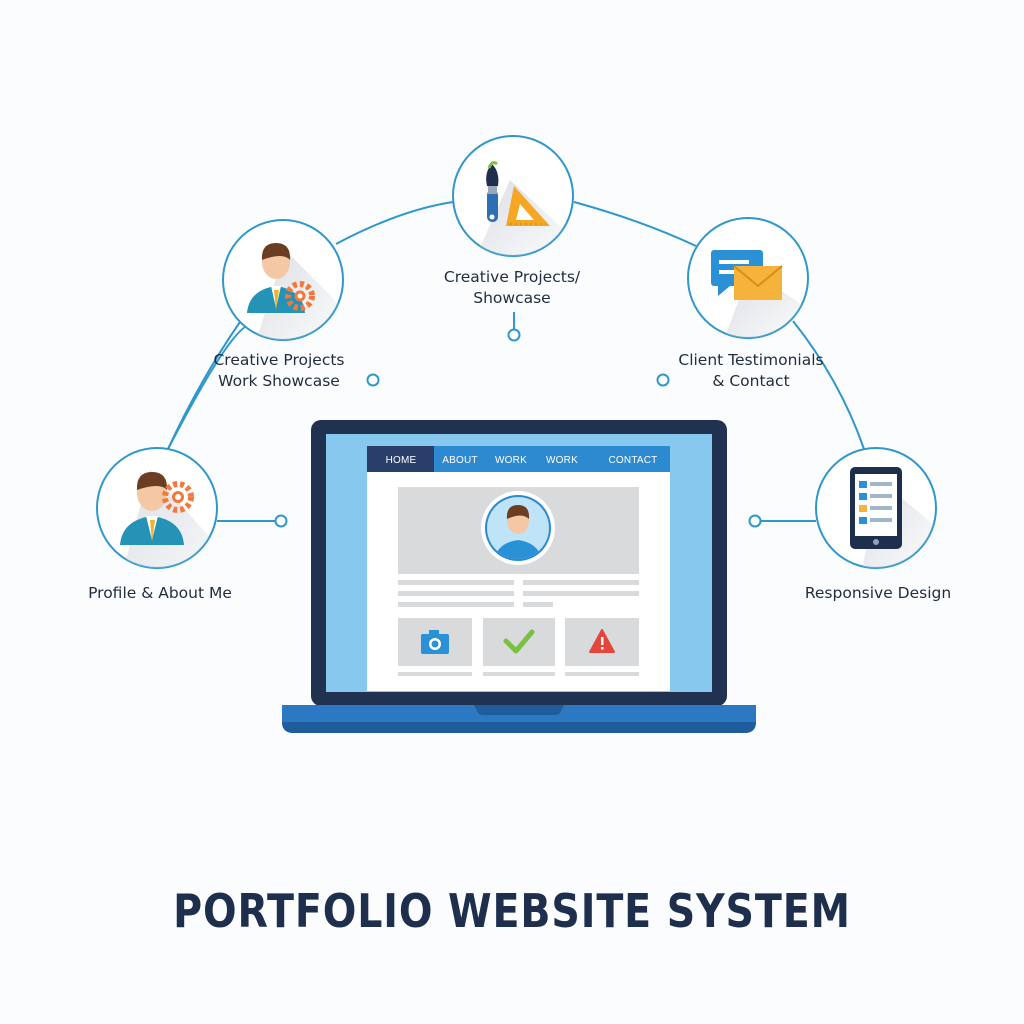 Image resolution: width=1024 pixels, height=1024 pixels. I want to click on nav-home: HOME, so click(401, 460).